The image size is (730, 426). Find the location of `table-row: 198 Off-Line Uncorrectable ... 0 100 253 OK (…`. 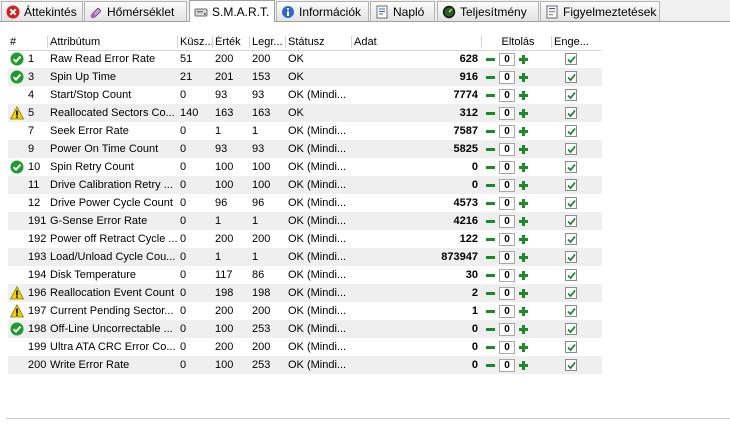

table-row: 198 Off-Line Uncorrectable ... 0 100 253 OK (… is located at coordinates (305, 329).